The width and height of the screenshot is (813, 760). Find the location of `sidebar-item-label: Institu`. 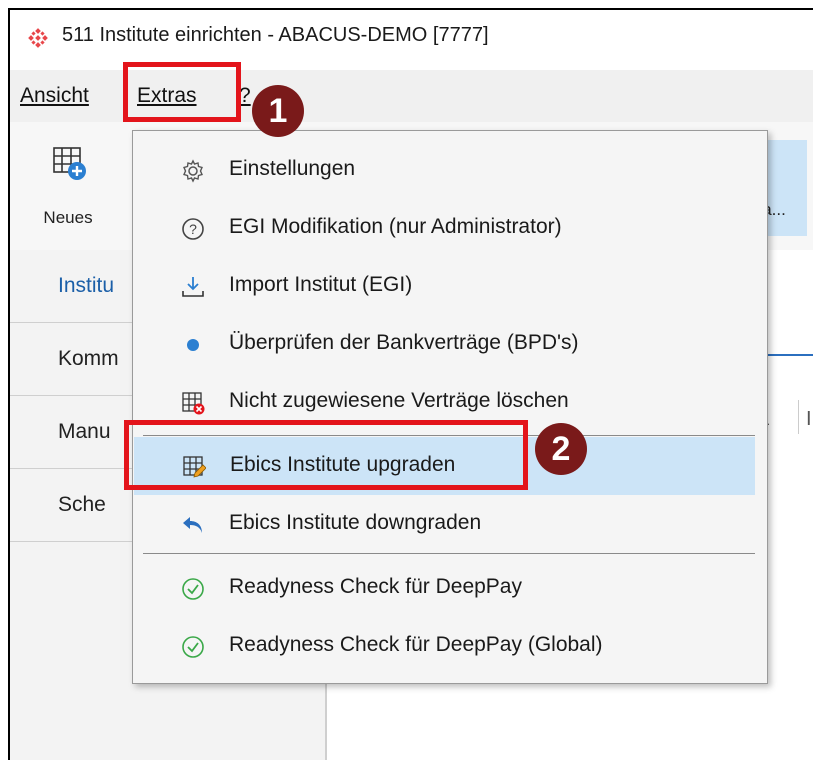

sidebar-item-label: Institu is located at coordinates (86, 285).